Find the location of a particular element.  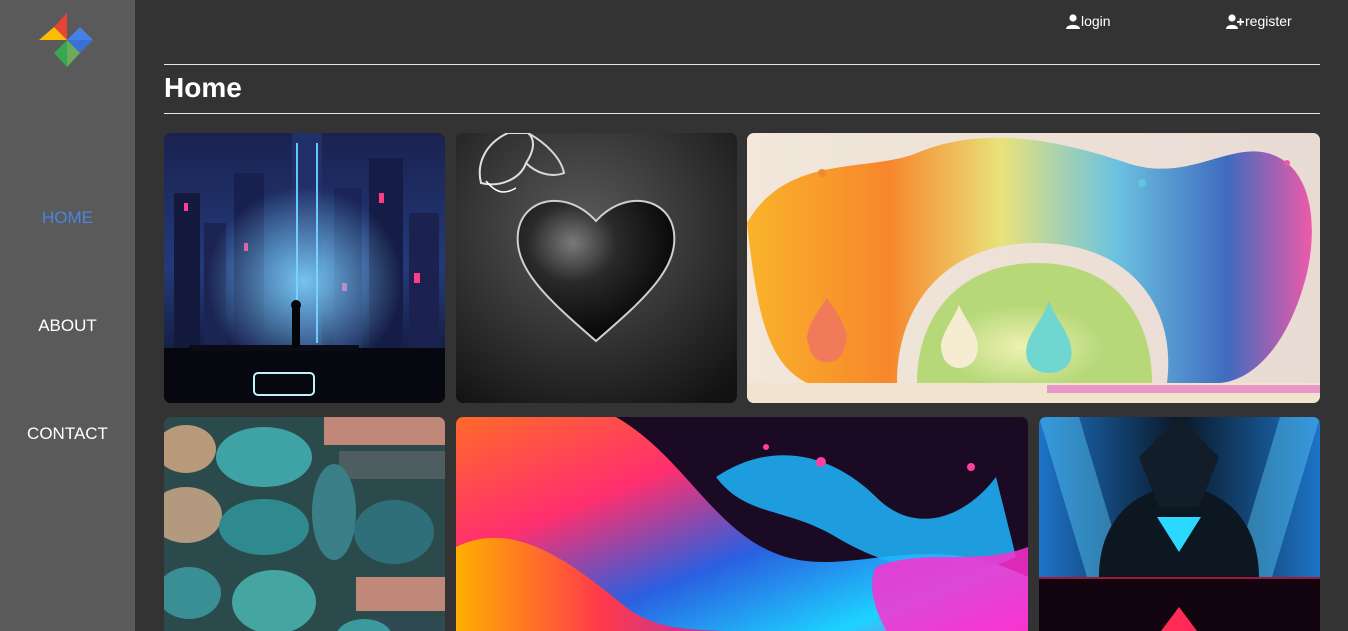

sidebar-item-about: ABOUT is located at coordinates (67, 326).